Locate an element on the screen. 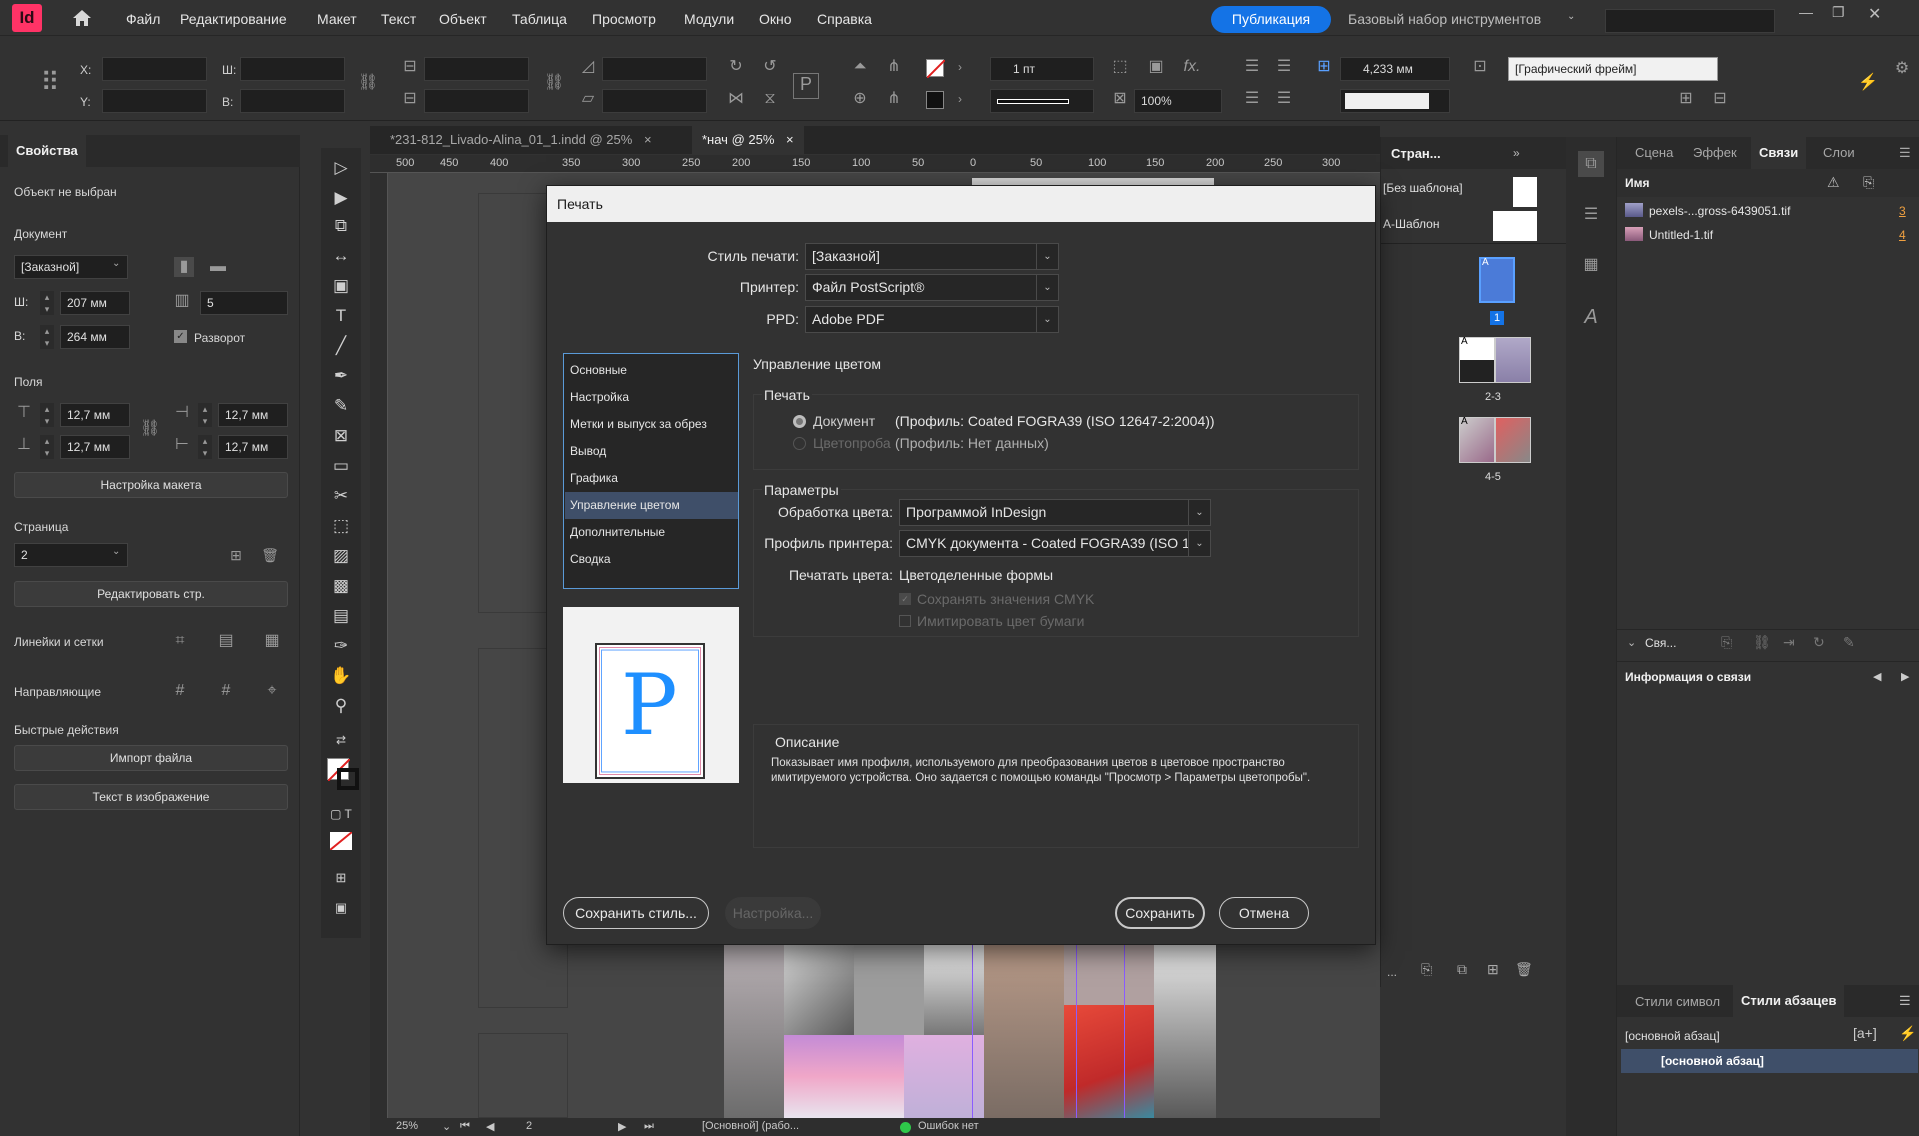 The height and width of the screenshot is (1136, 1919). menu-plugins: Модули is located at coordinates (709, 19).